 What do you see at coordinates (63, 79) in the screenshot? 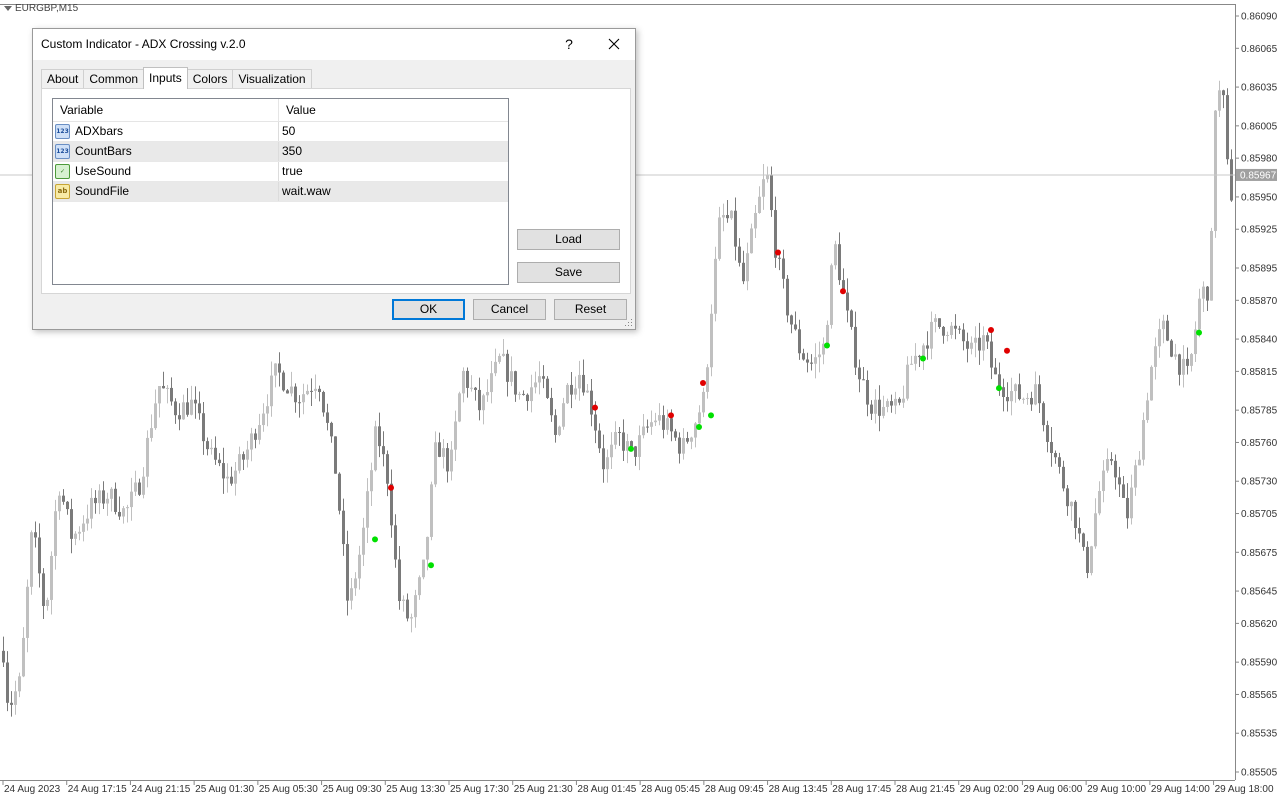
I see `tab-about: About` at bounding box center [63, 79].